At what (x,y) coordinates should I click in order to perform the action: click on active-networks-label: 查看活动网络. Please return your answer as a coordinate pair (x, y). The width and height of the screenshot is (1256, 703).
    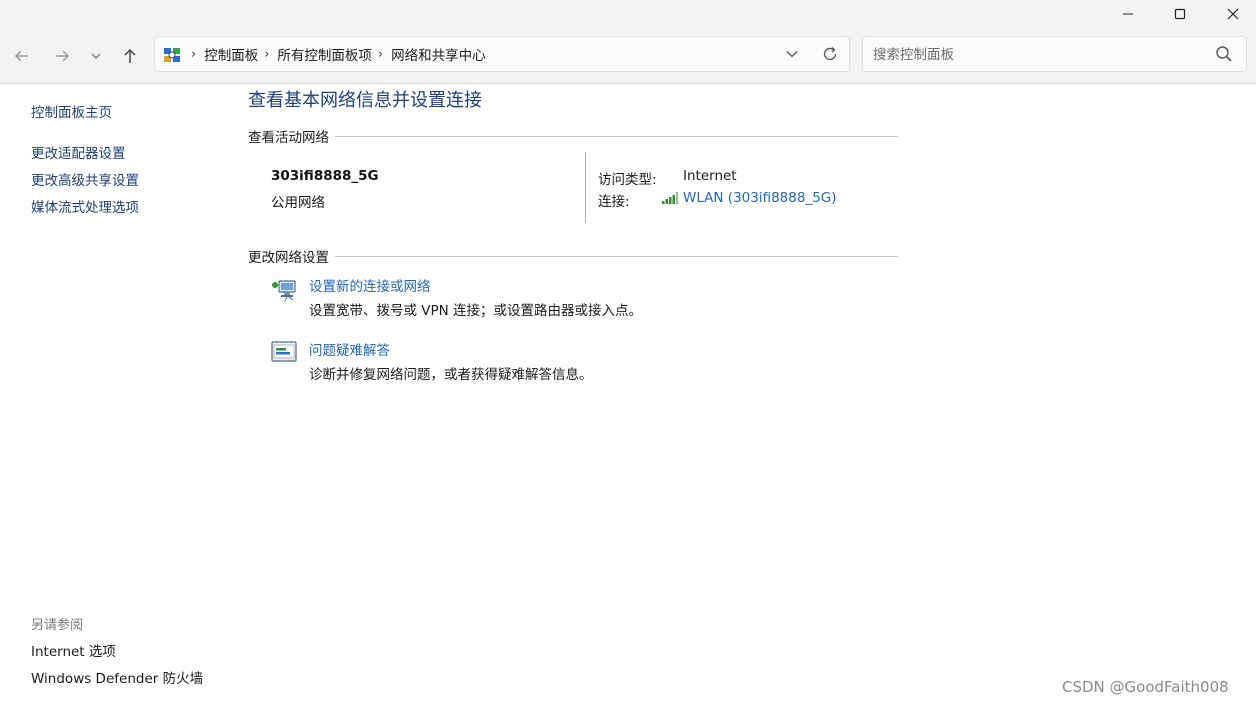
    Looking at the image, I should click on (288, 138).